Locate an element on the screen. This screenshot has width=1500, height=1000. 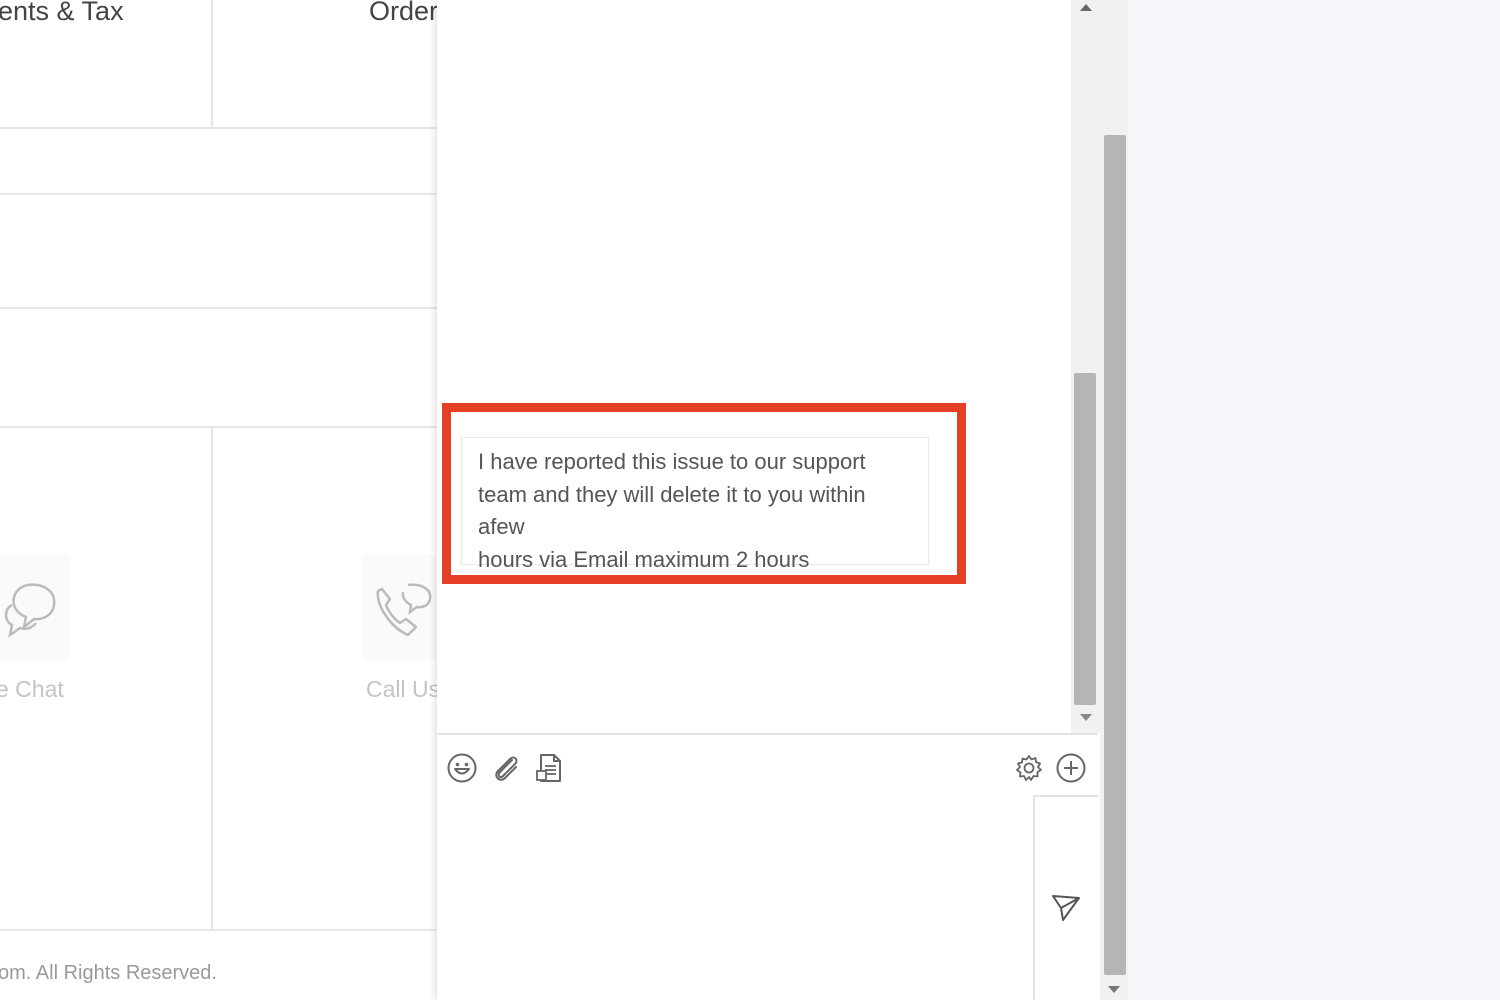
scrollbar-thumb is located at coordinates (1085, 539).